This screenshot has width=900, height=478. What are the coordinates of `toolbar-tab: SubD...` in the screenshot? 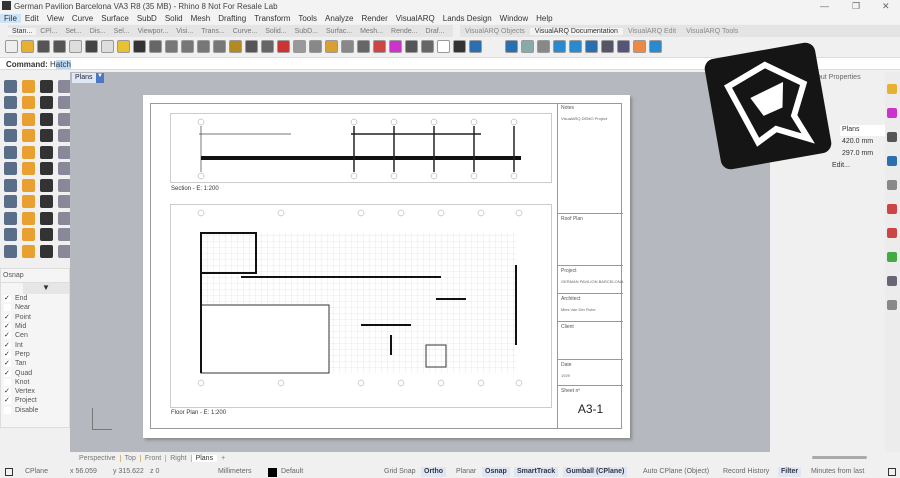 It's located at (306, 31).